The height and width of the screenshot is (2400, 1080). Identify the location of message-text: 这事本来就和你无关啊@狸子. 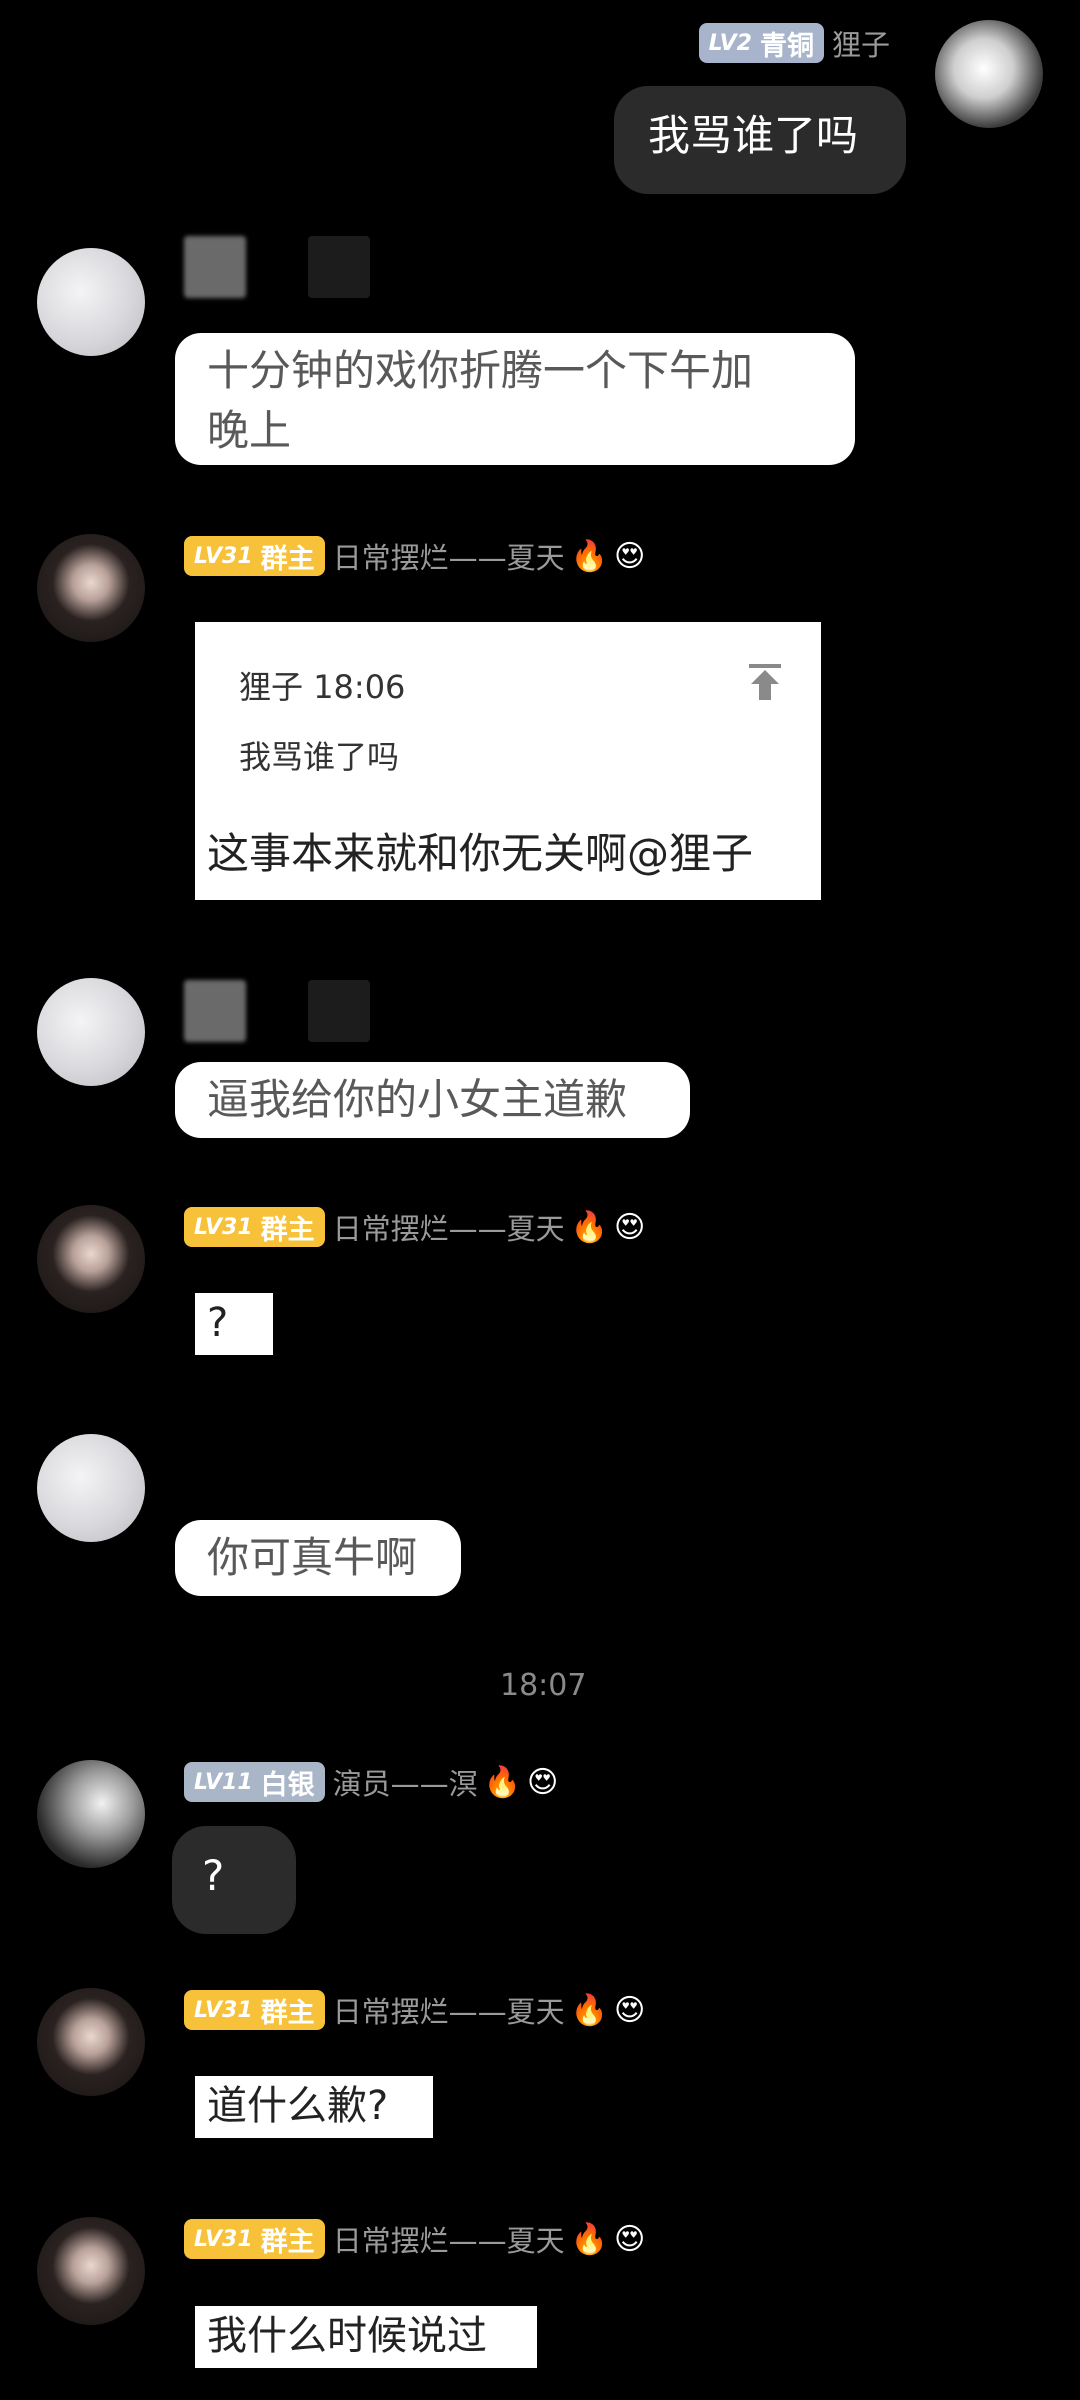
(480, 853).